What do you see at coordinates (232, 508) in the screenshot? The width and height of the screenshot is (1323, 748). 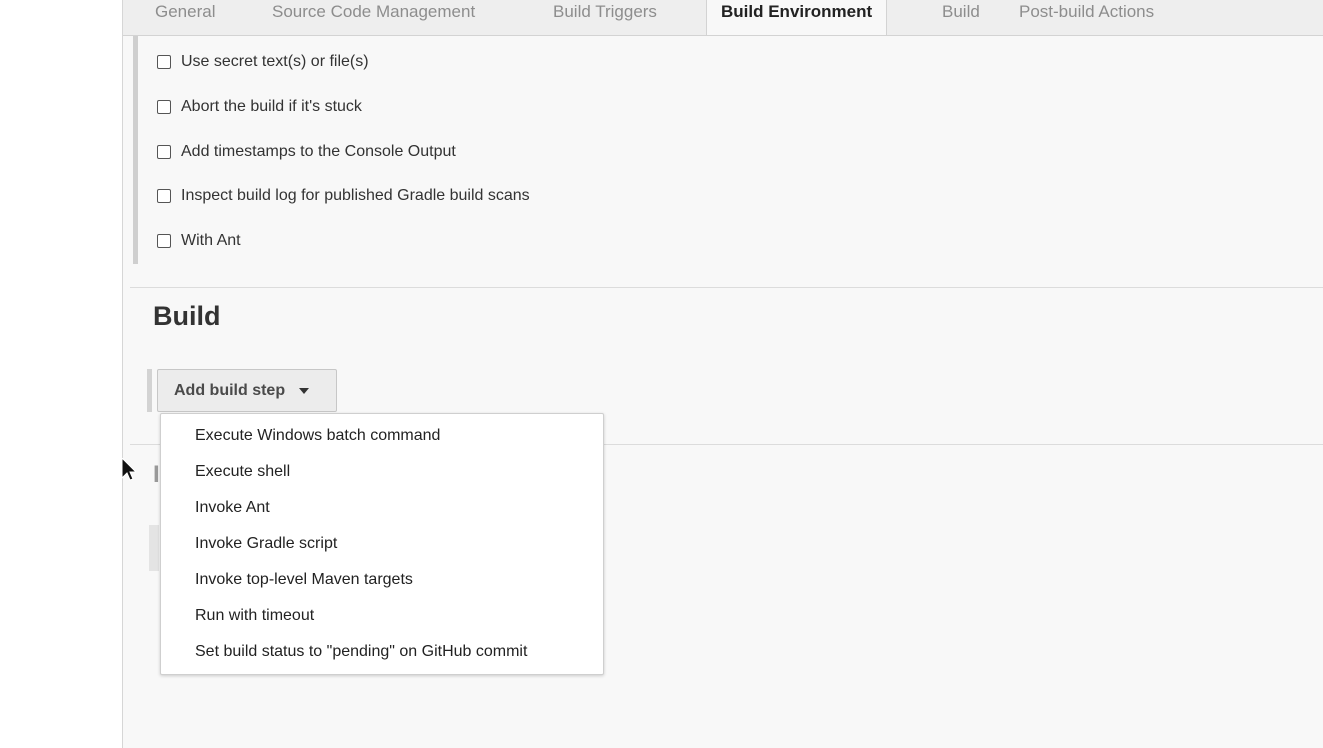 I see `menu-item-invoke-ant: Invoke Ant` at bounding box center [232, 508].